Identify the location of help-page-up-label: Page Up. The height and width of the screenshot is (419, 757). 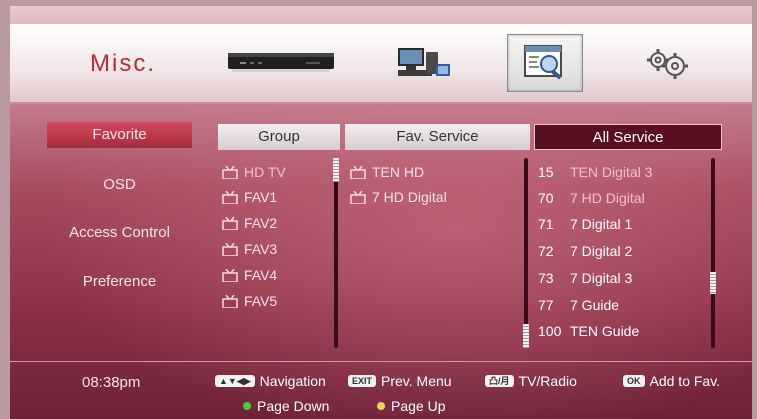
(418, 406).